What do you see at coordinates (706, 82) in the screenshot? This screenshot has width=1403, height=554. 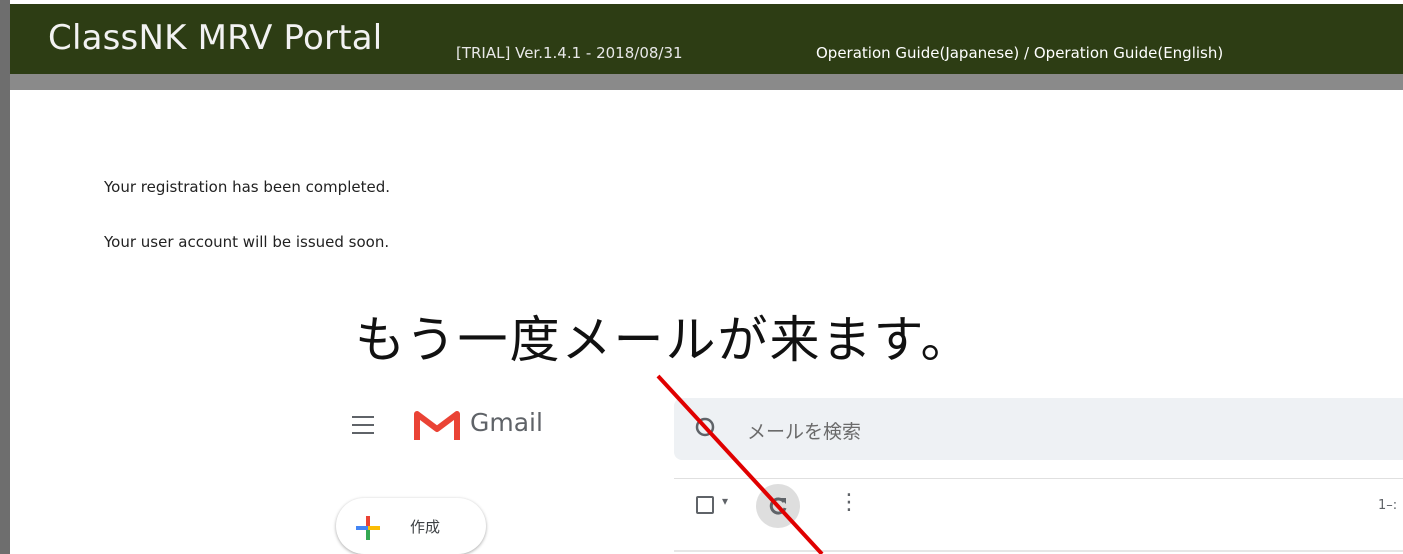 I see `header-separator-bar` at bounding box center [706, 82].